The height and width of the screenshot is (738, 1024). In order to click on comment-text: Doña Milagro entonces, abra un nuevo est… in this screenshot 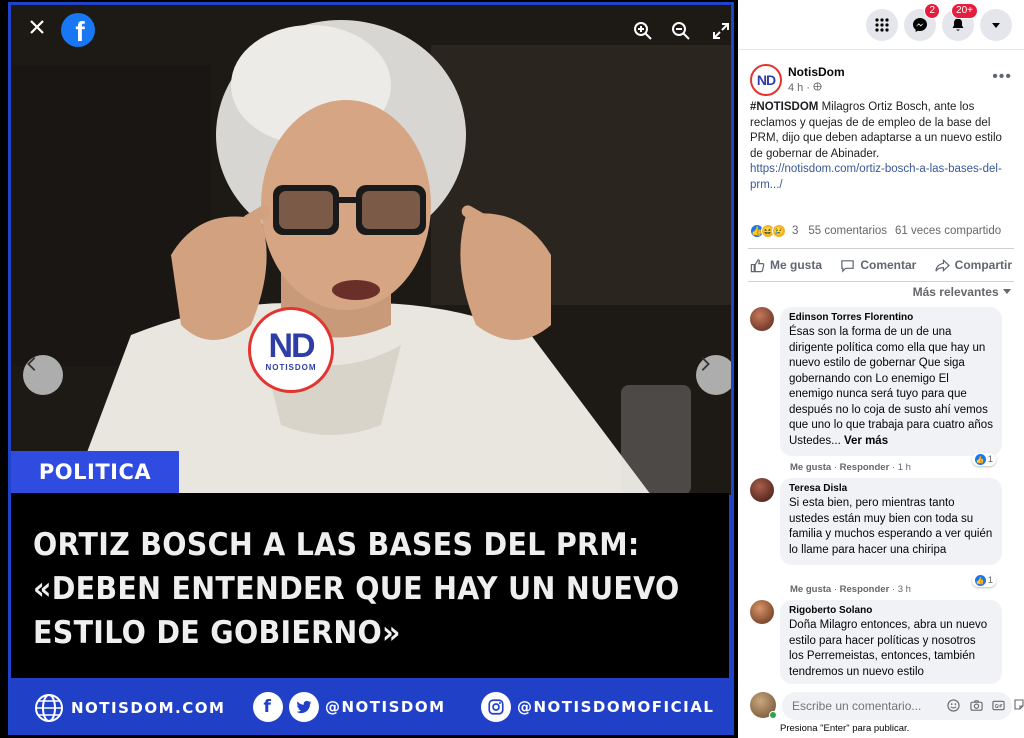, I will do `click(888, 648)`.